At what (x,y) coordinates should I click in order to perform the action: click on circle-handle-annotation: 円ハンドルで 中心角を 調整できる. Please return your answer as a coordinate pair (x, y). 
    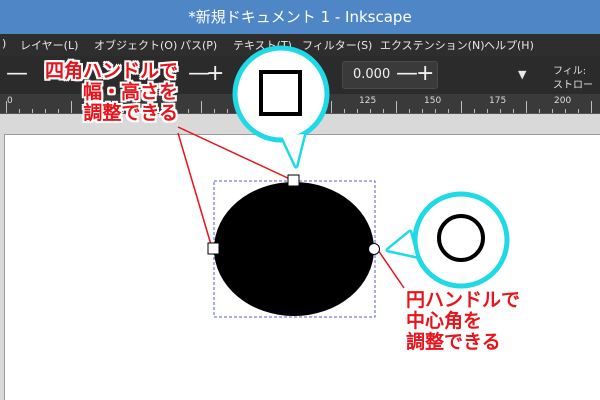
    Looking at the image, I should click on (463, 321).